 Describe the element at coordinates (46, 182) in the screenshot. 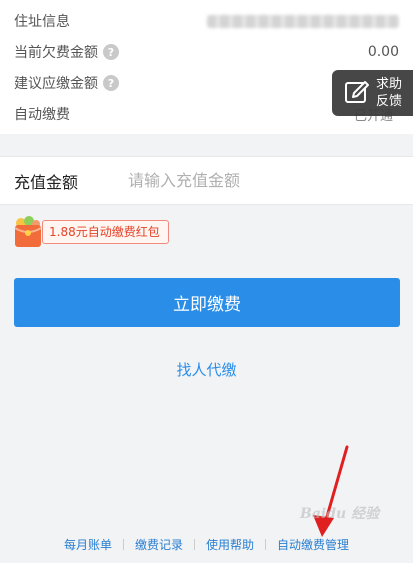

I see `recharge-amount-label: 充值金额` at that location.